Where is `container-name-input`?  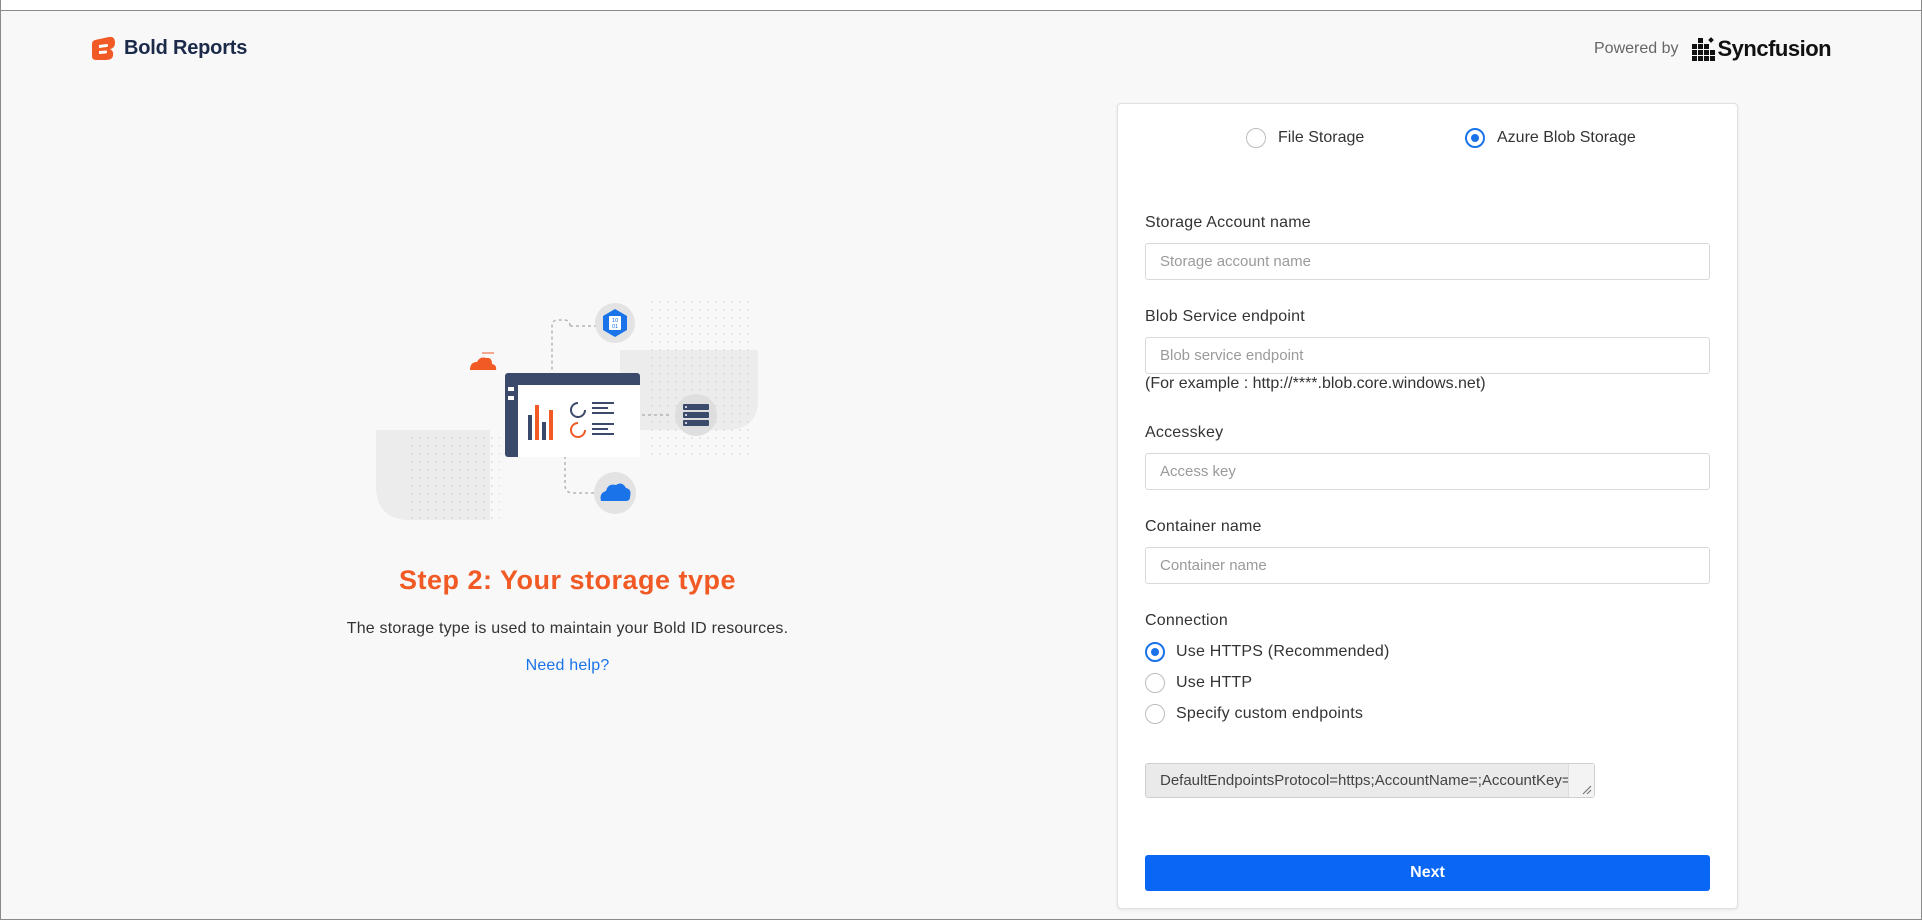 container-name-input is located at coordinates (1427, 565).